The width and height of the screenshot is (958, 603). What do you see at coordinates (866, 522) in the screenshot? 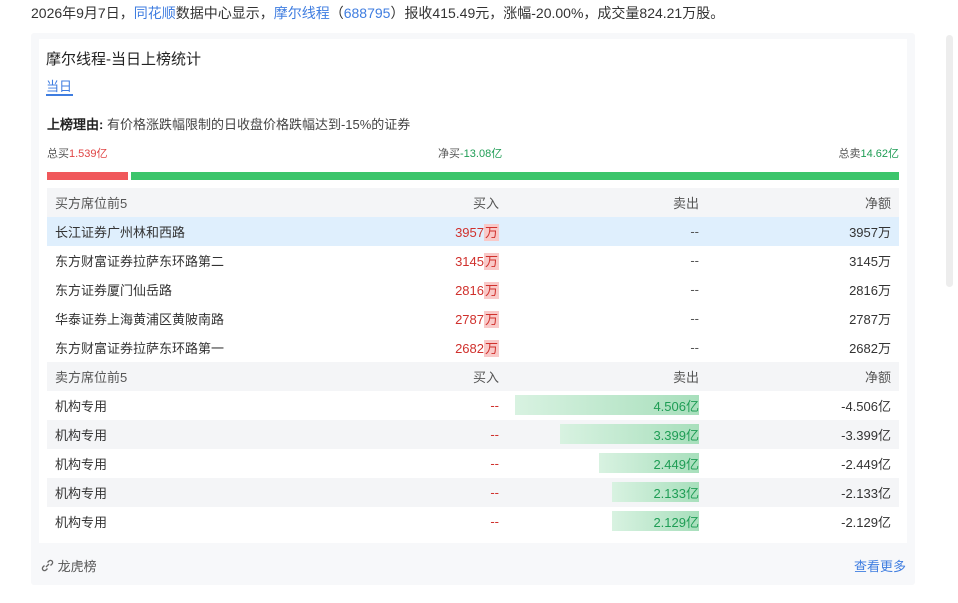
I see `seller-net-amount: -2.129亿` at bounding box center [866, 522].